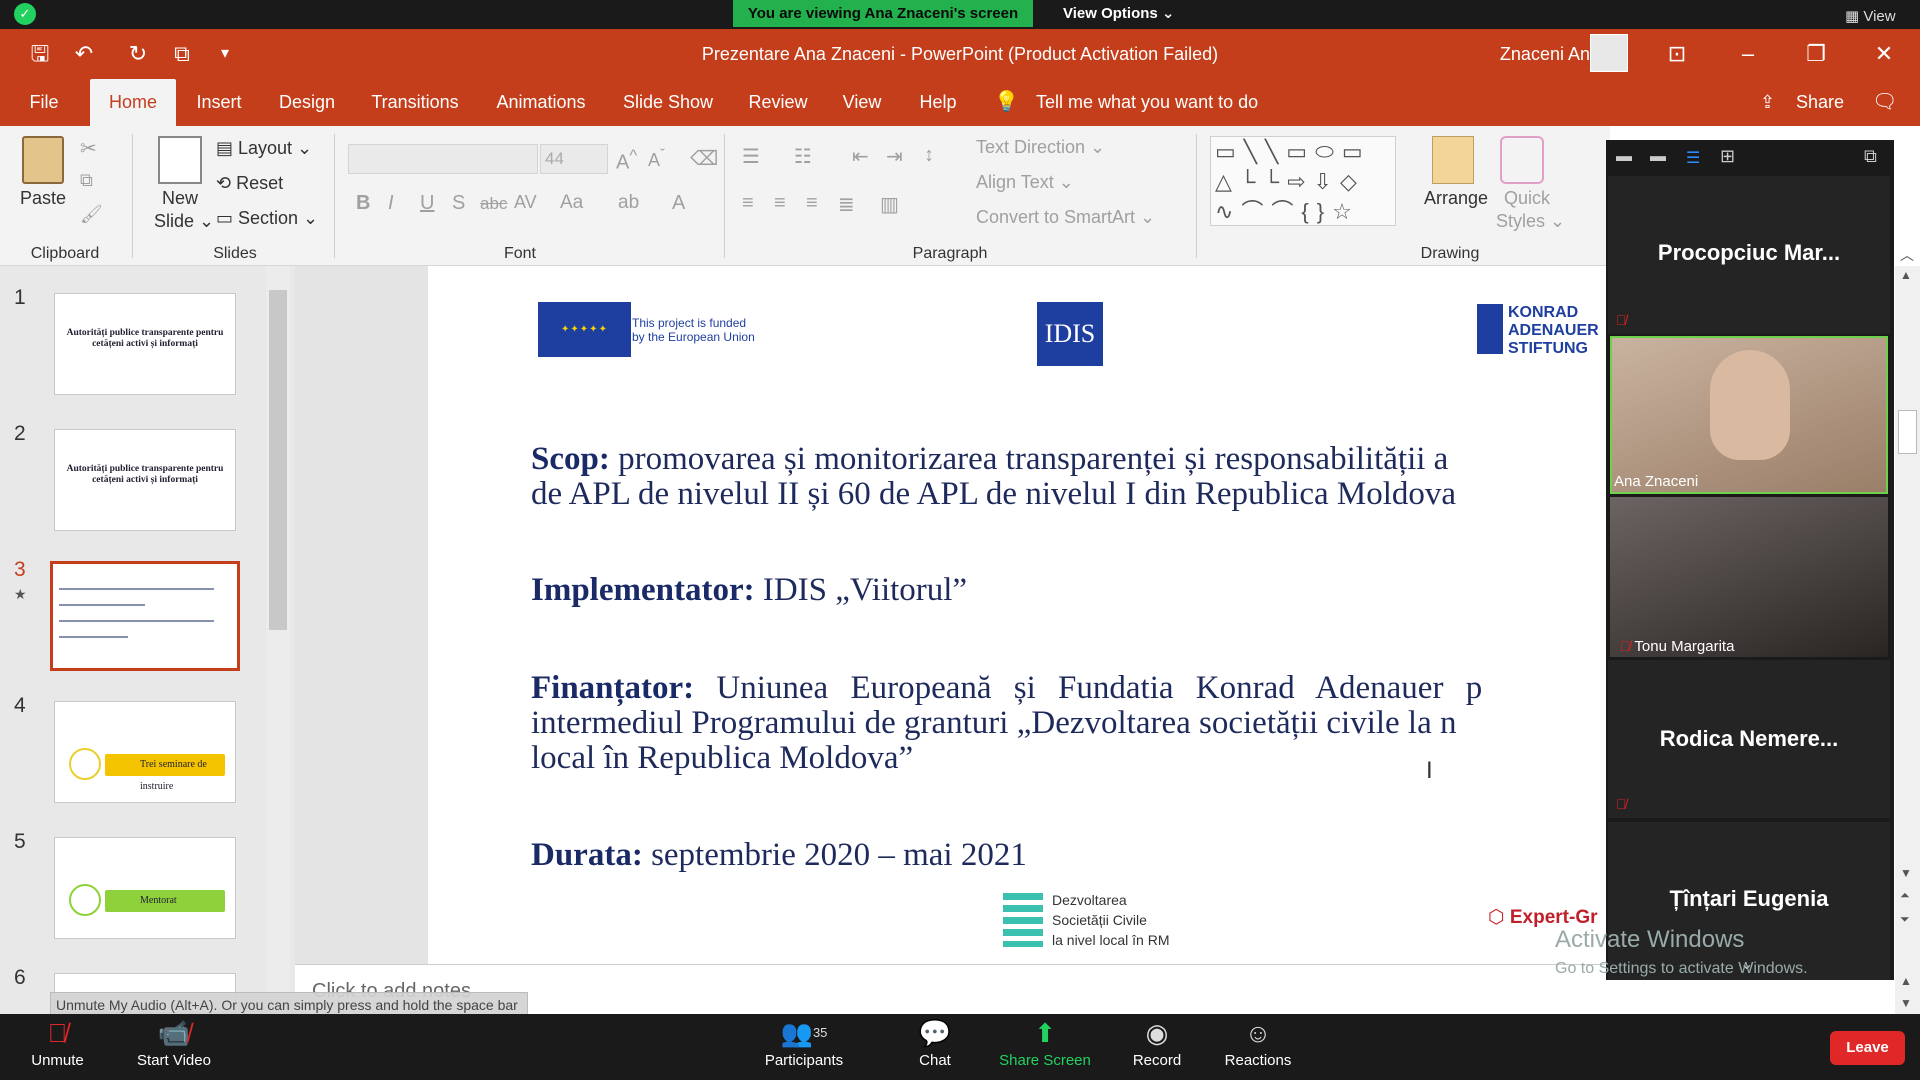  What do you see at coordinates (145, 752) in the screenshot?
I see `slide-thumbnail-4: Trei seminare de instruire` at bounding box center [145, 752].